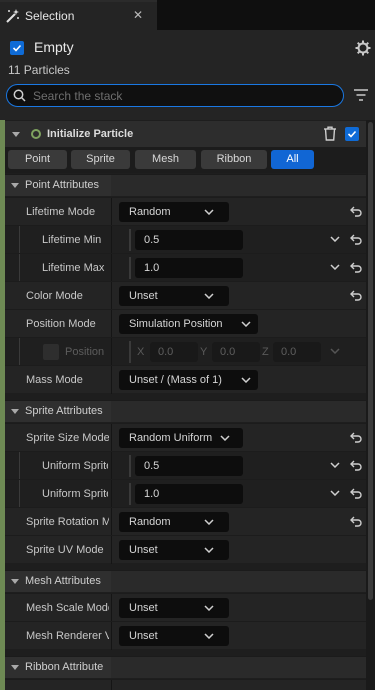  What do you see at coordinates (181, 438) in the screenshot?
I see `sprite-size-mode-dropdown: Random Uniform` at bounding box center [181, 438].